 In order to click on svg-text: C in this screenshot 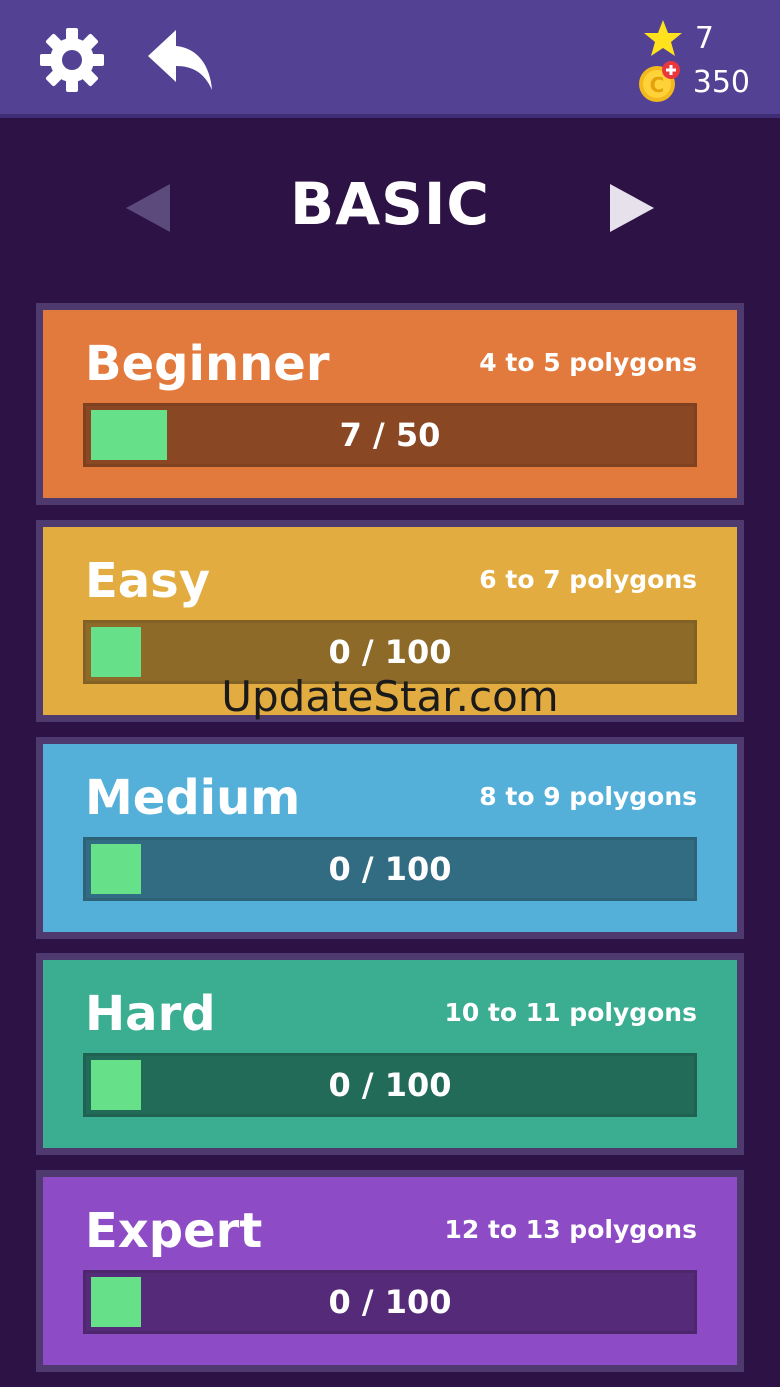, I will do `click(656, 85)`.